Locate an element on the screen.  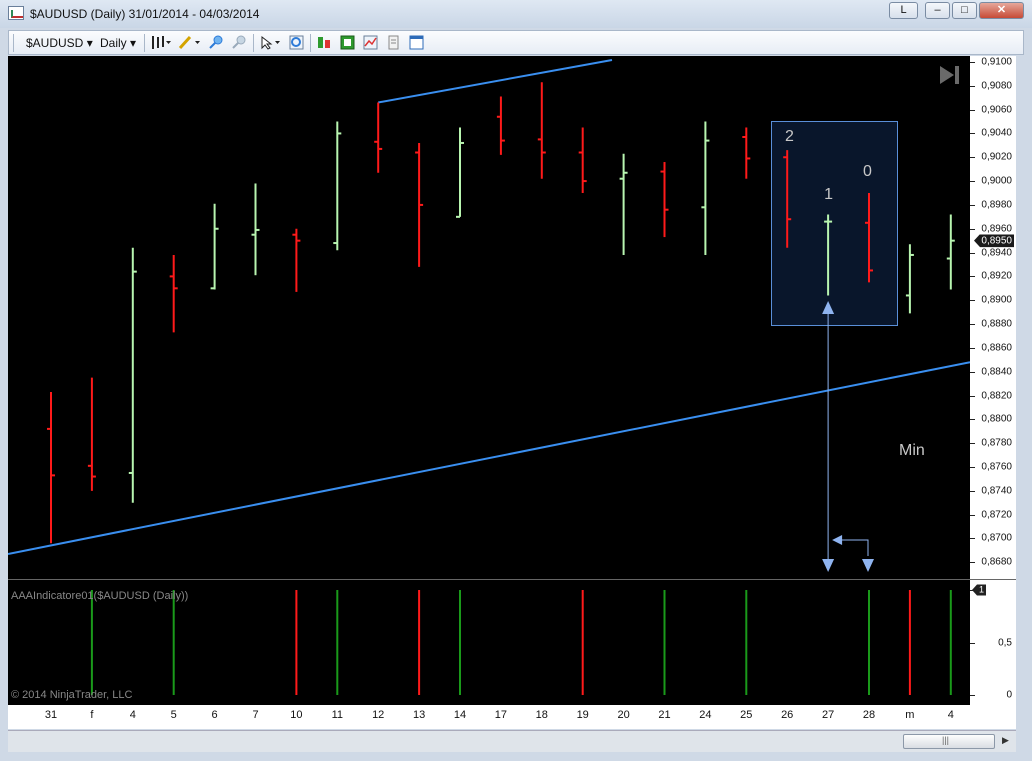
date-tick-label: 11 is located at coordinates (337, 715).